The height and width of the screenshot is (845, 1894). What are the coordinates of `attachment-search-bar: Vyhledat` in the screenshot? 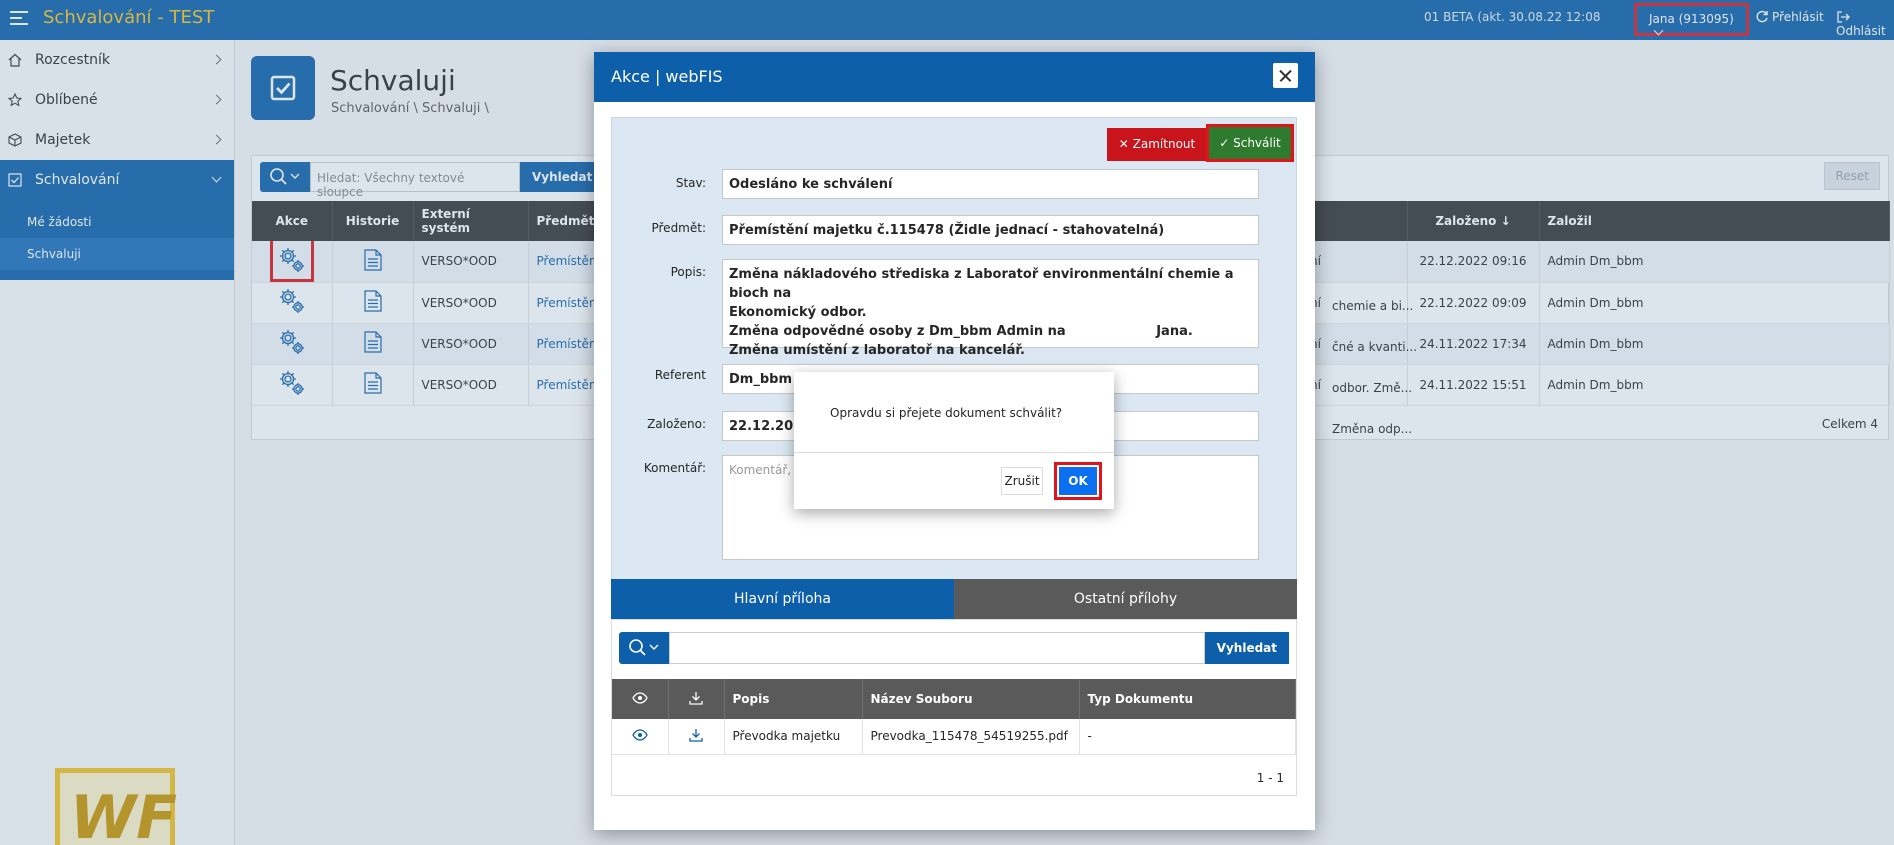 It's located at (954, 648).